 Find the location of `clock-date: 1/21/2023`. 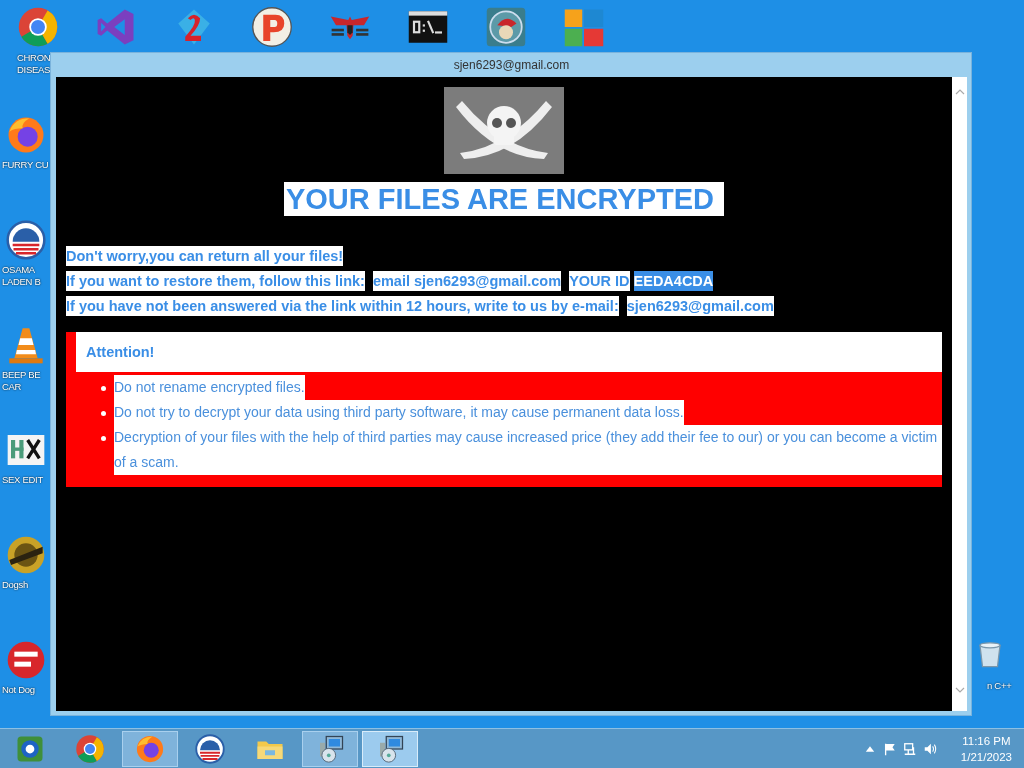

clock-date: 1/21/2023 is located at coordinates (986, 756).